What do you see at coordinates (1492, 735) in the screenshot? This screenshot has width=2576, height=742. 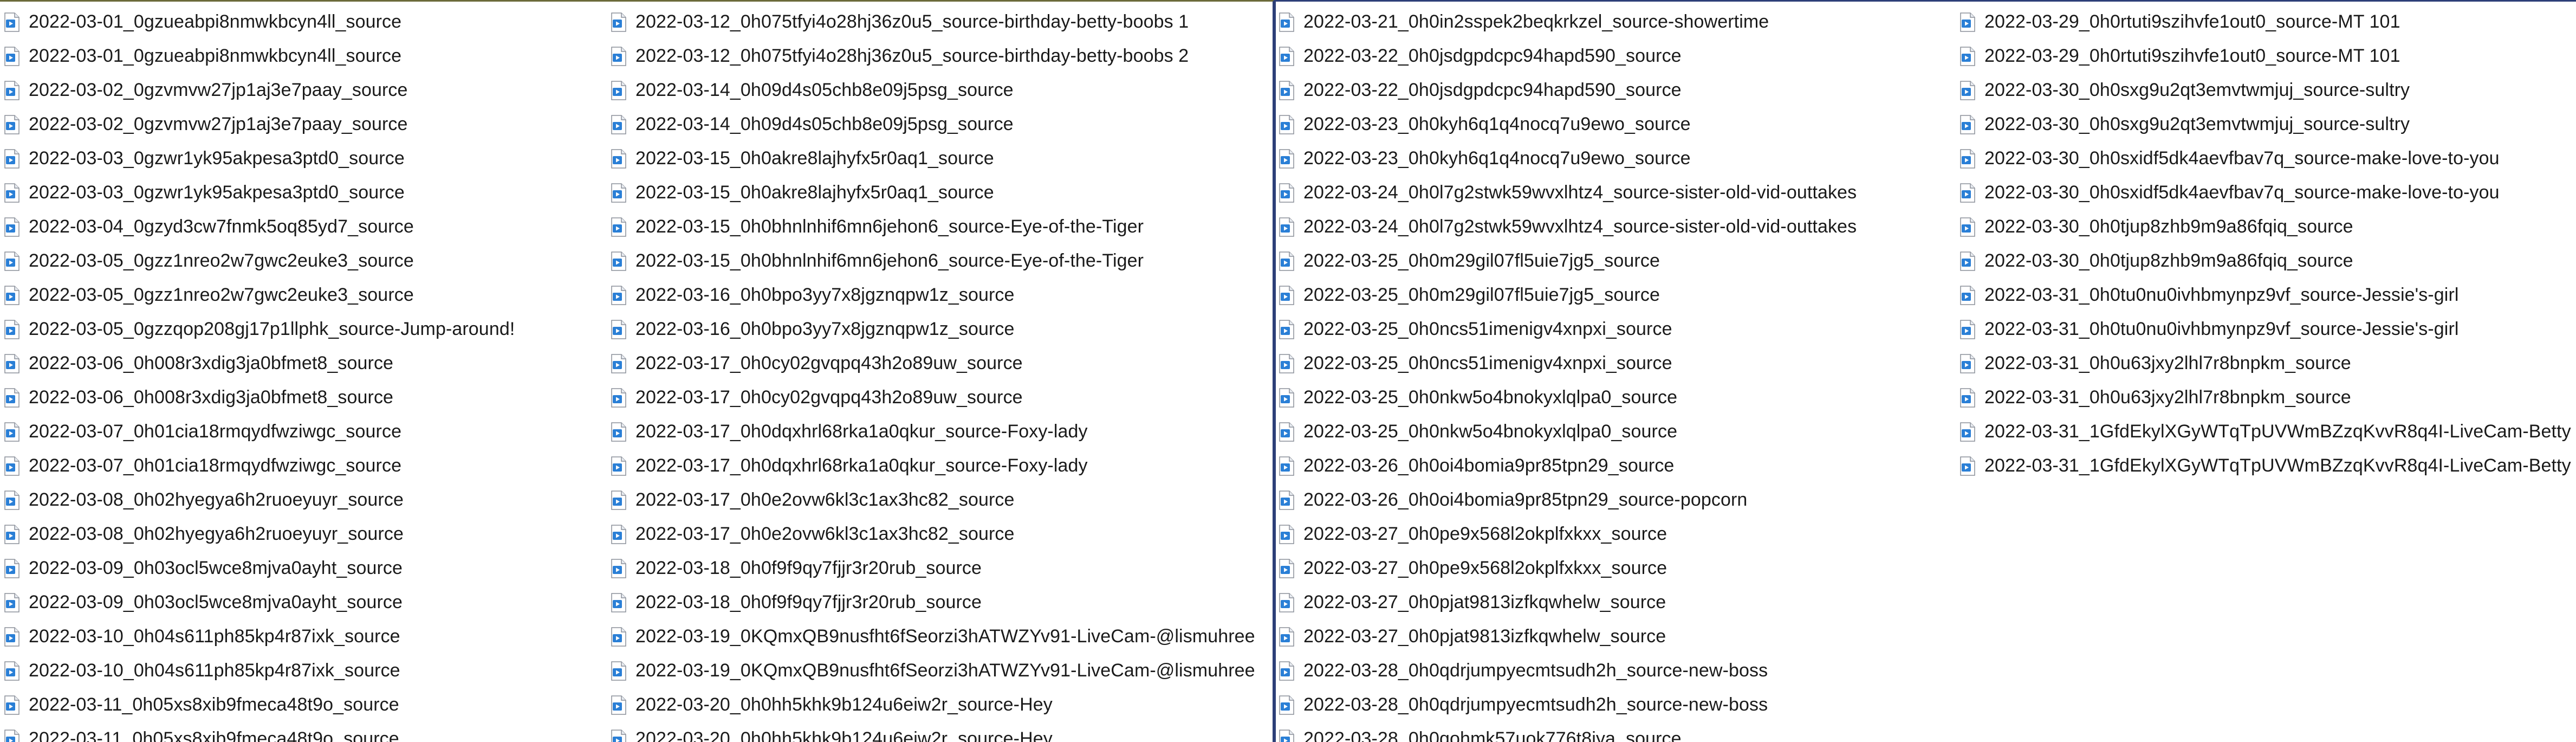 I see `file-name: 2022-03-28_0h0qohmk57uok776t8iya_source` at bounding box center [1492, 735].